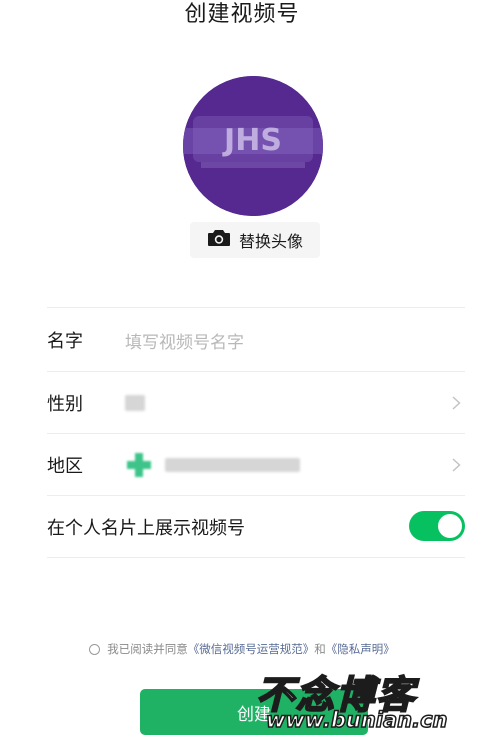 Image resolution: width=484 pixels, height=749 pixels. Describe the element at coordinates (146, 528) in the screenshot. I see `show-on-card-label: 在个人名片上展示视频号` at that location.